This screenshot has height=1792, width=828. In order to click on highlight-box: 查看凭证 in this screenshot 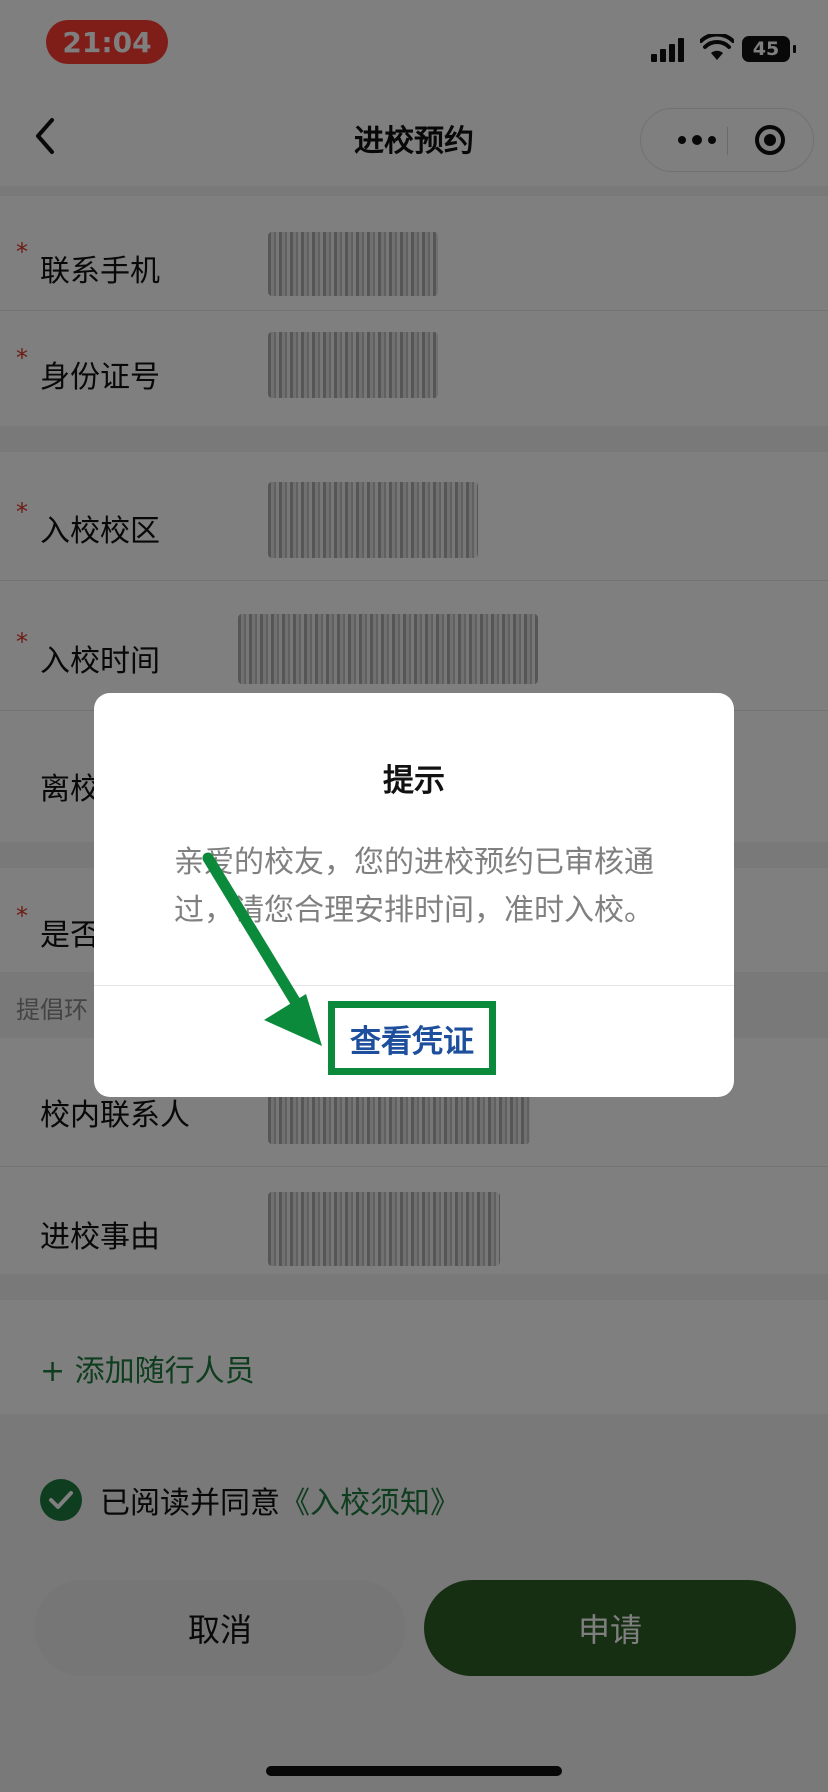, I will do `click(412, 1038)`.